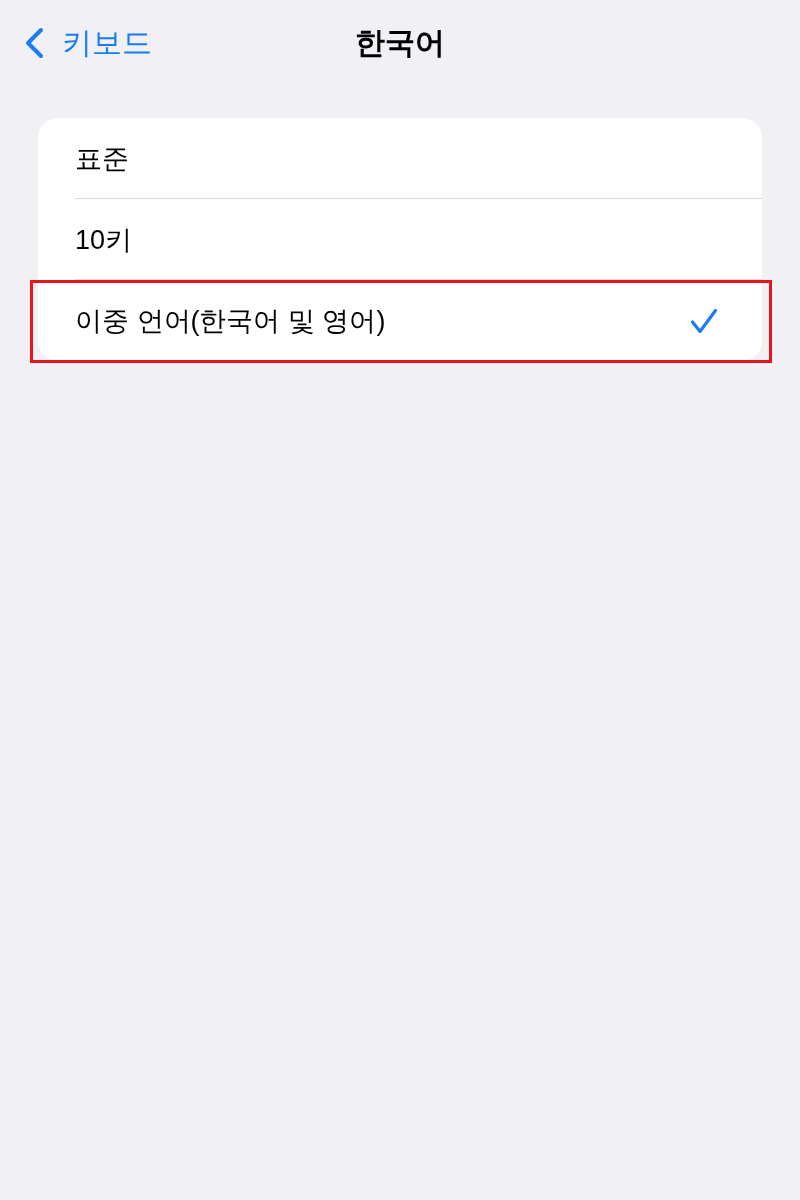 This screenshot has height=1200, width=800. Describe the element at coordinates (400, 158) in the screenshot. I see `keyboard-layout-option: 표준` at that location.